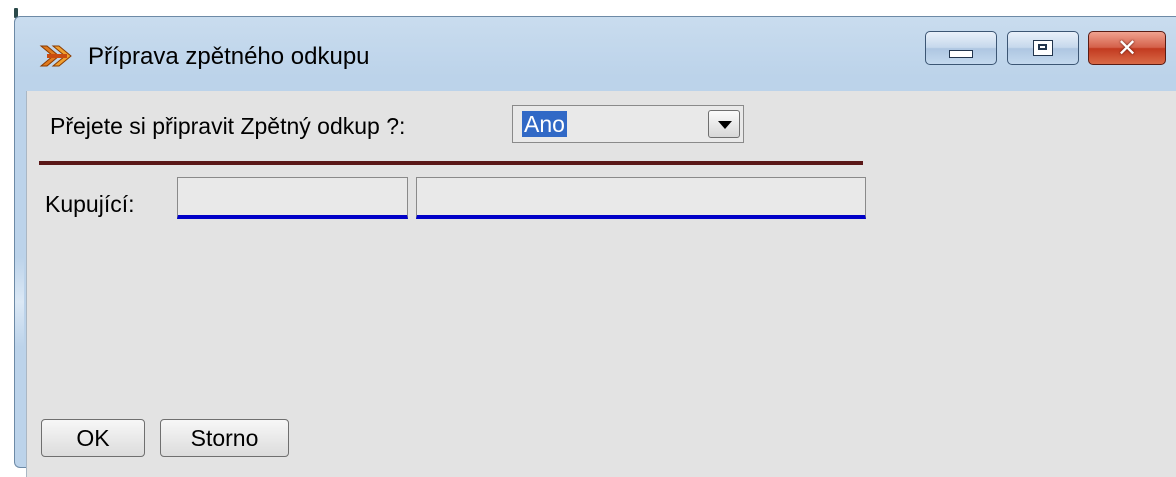  I want to click on window-frame-accent, so click(19, 302).